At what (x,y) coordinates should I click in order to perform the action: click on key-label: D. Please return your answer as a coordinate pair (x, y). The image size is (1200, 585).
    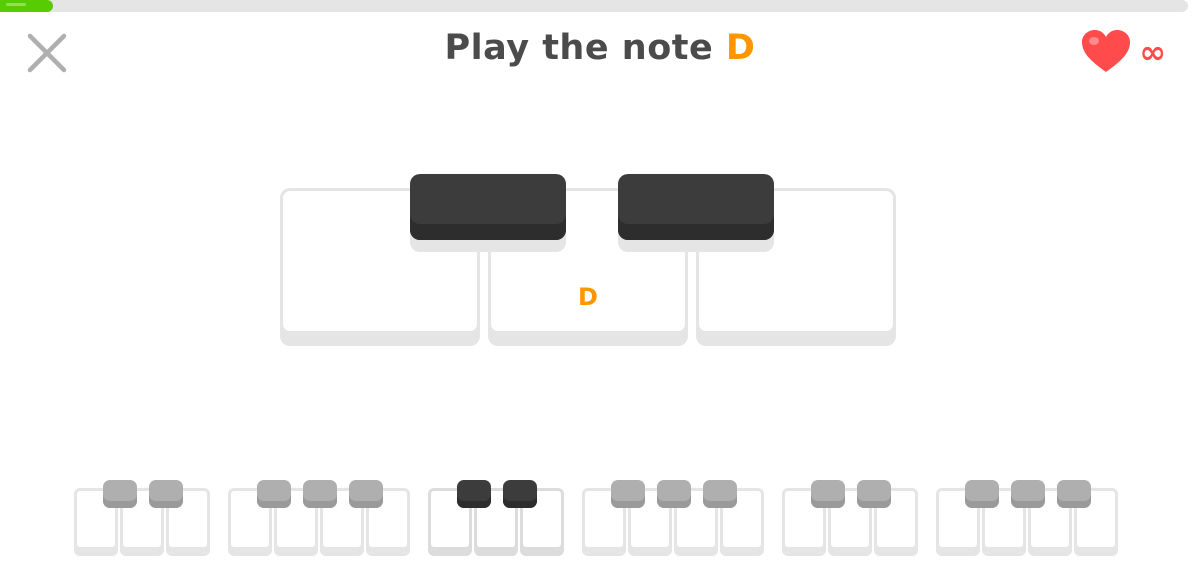
    Looking at the image, I should click on (588, 297).